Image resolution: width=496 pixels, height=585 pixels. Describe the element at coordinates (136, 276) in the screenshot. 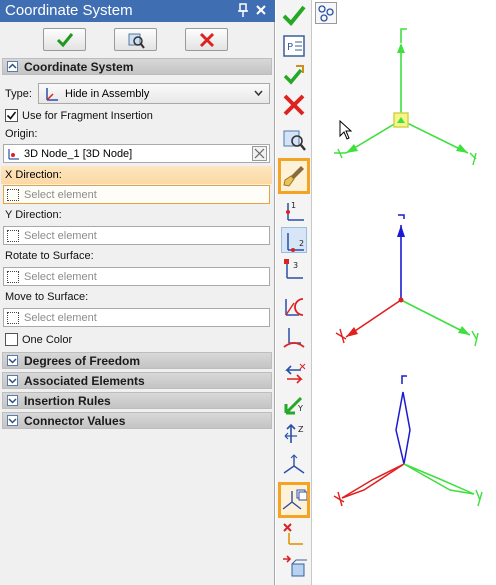

I see `rotate-surface-field: Select element` at that location.